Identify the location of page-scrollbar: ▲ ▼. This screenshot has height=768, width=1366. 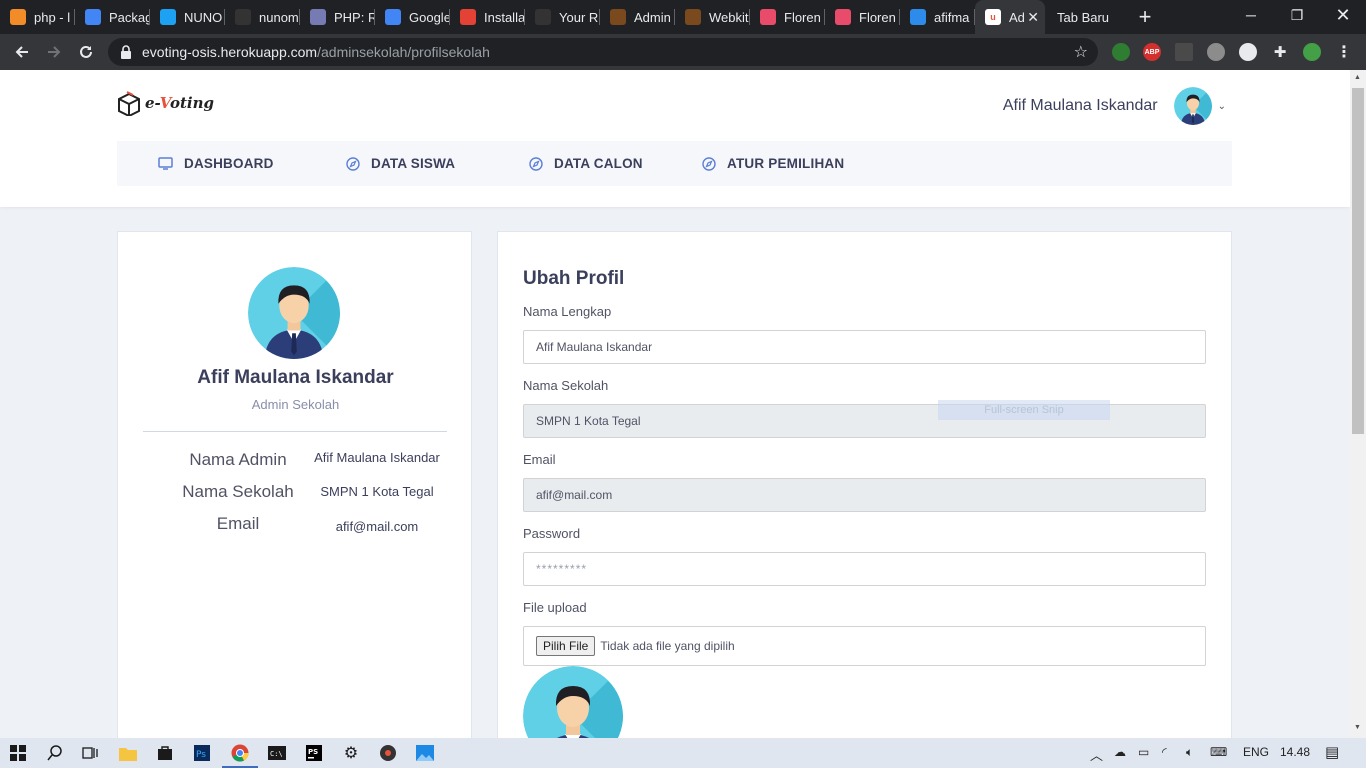
(1358, 404).